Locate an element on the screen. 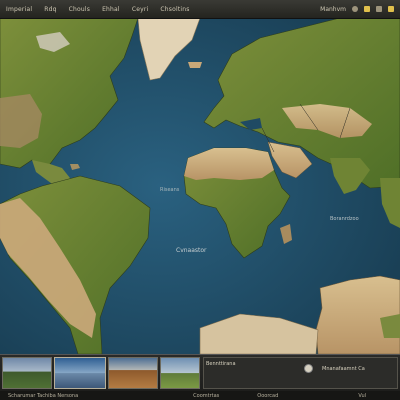  island-iceland is located at coordinates (195, 65).